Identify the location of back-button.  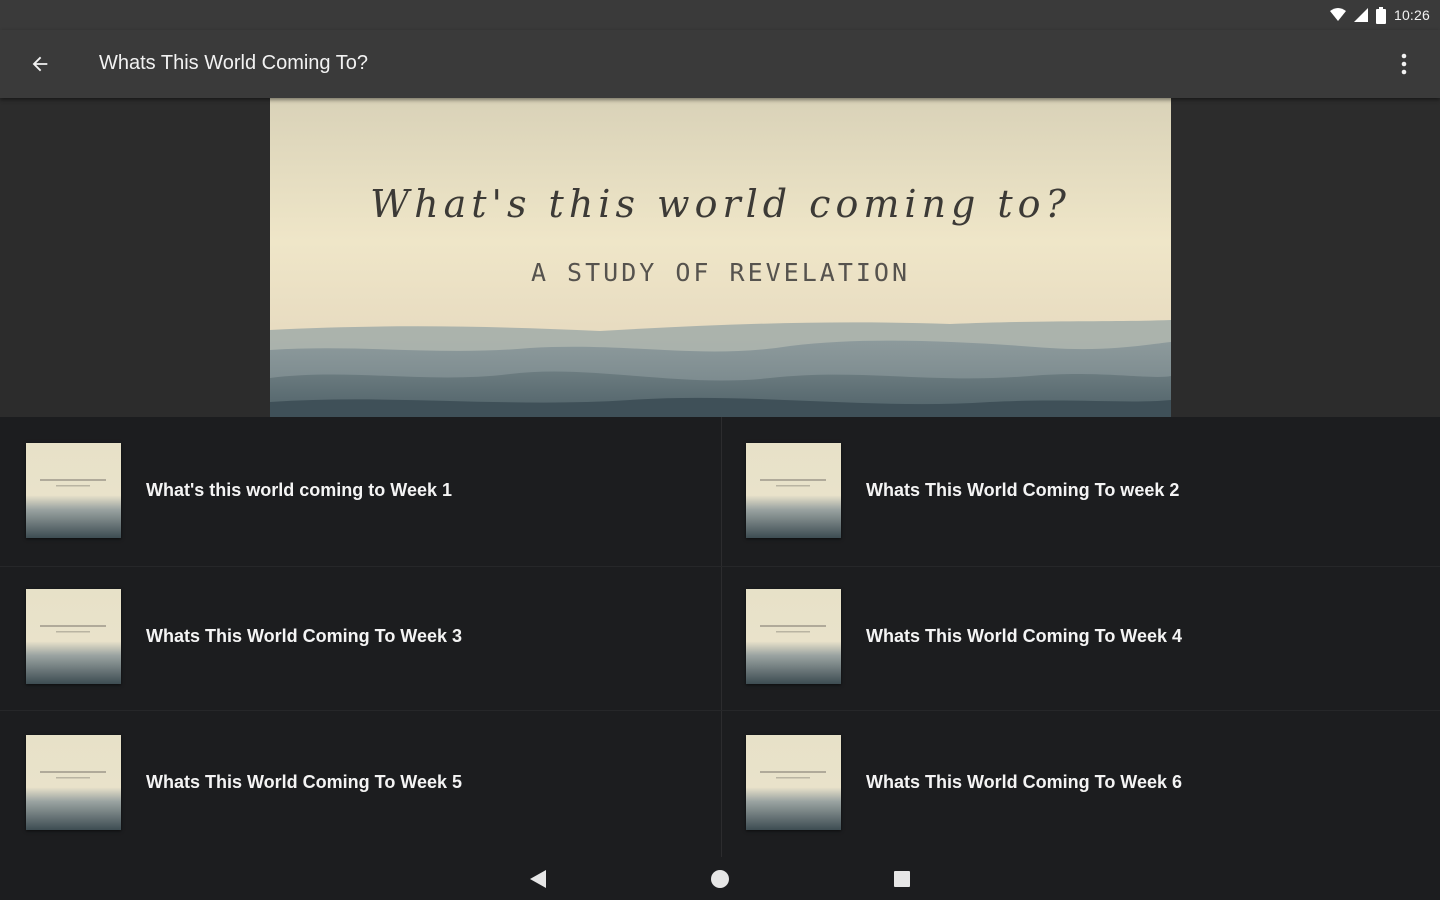
(40, 64).